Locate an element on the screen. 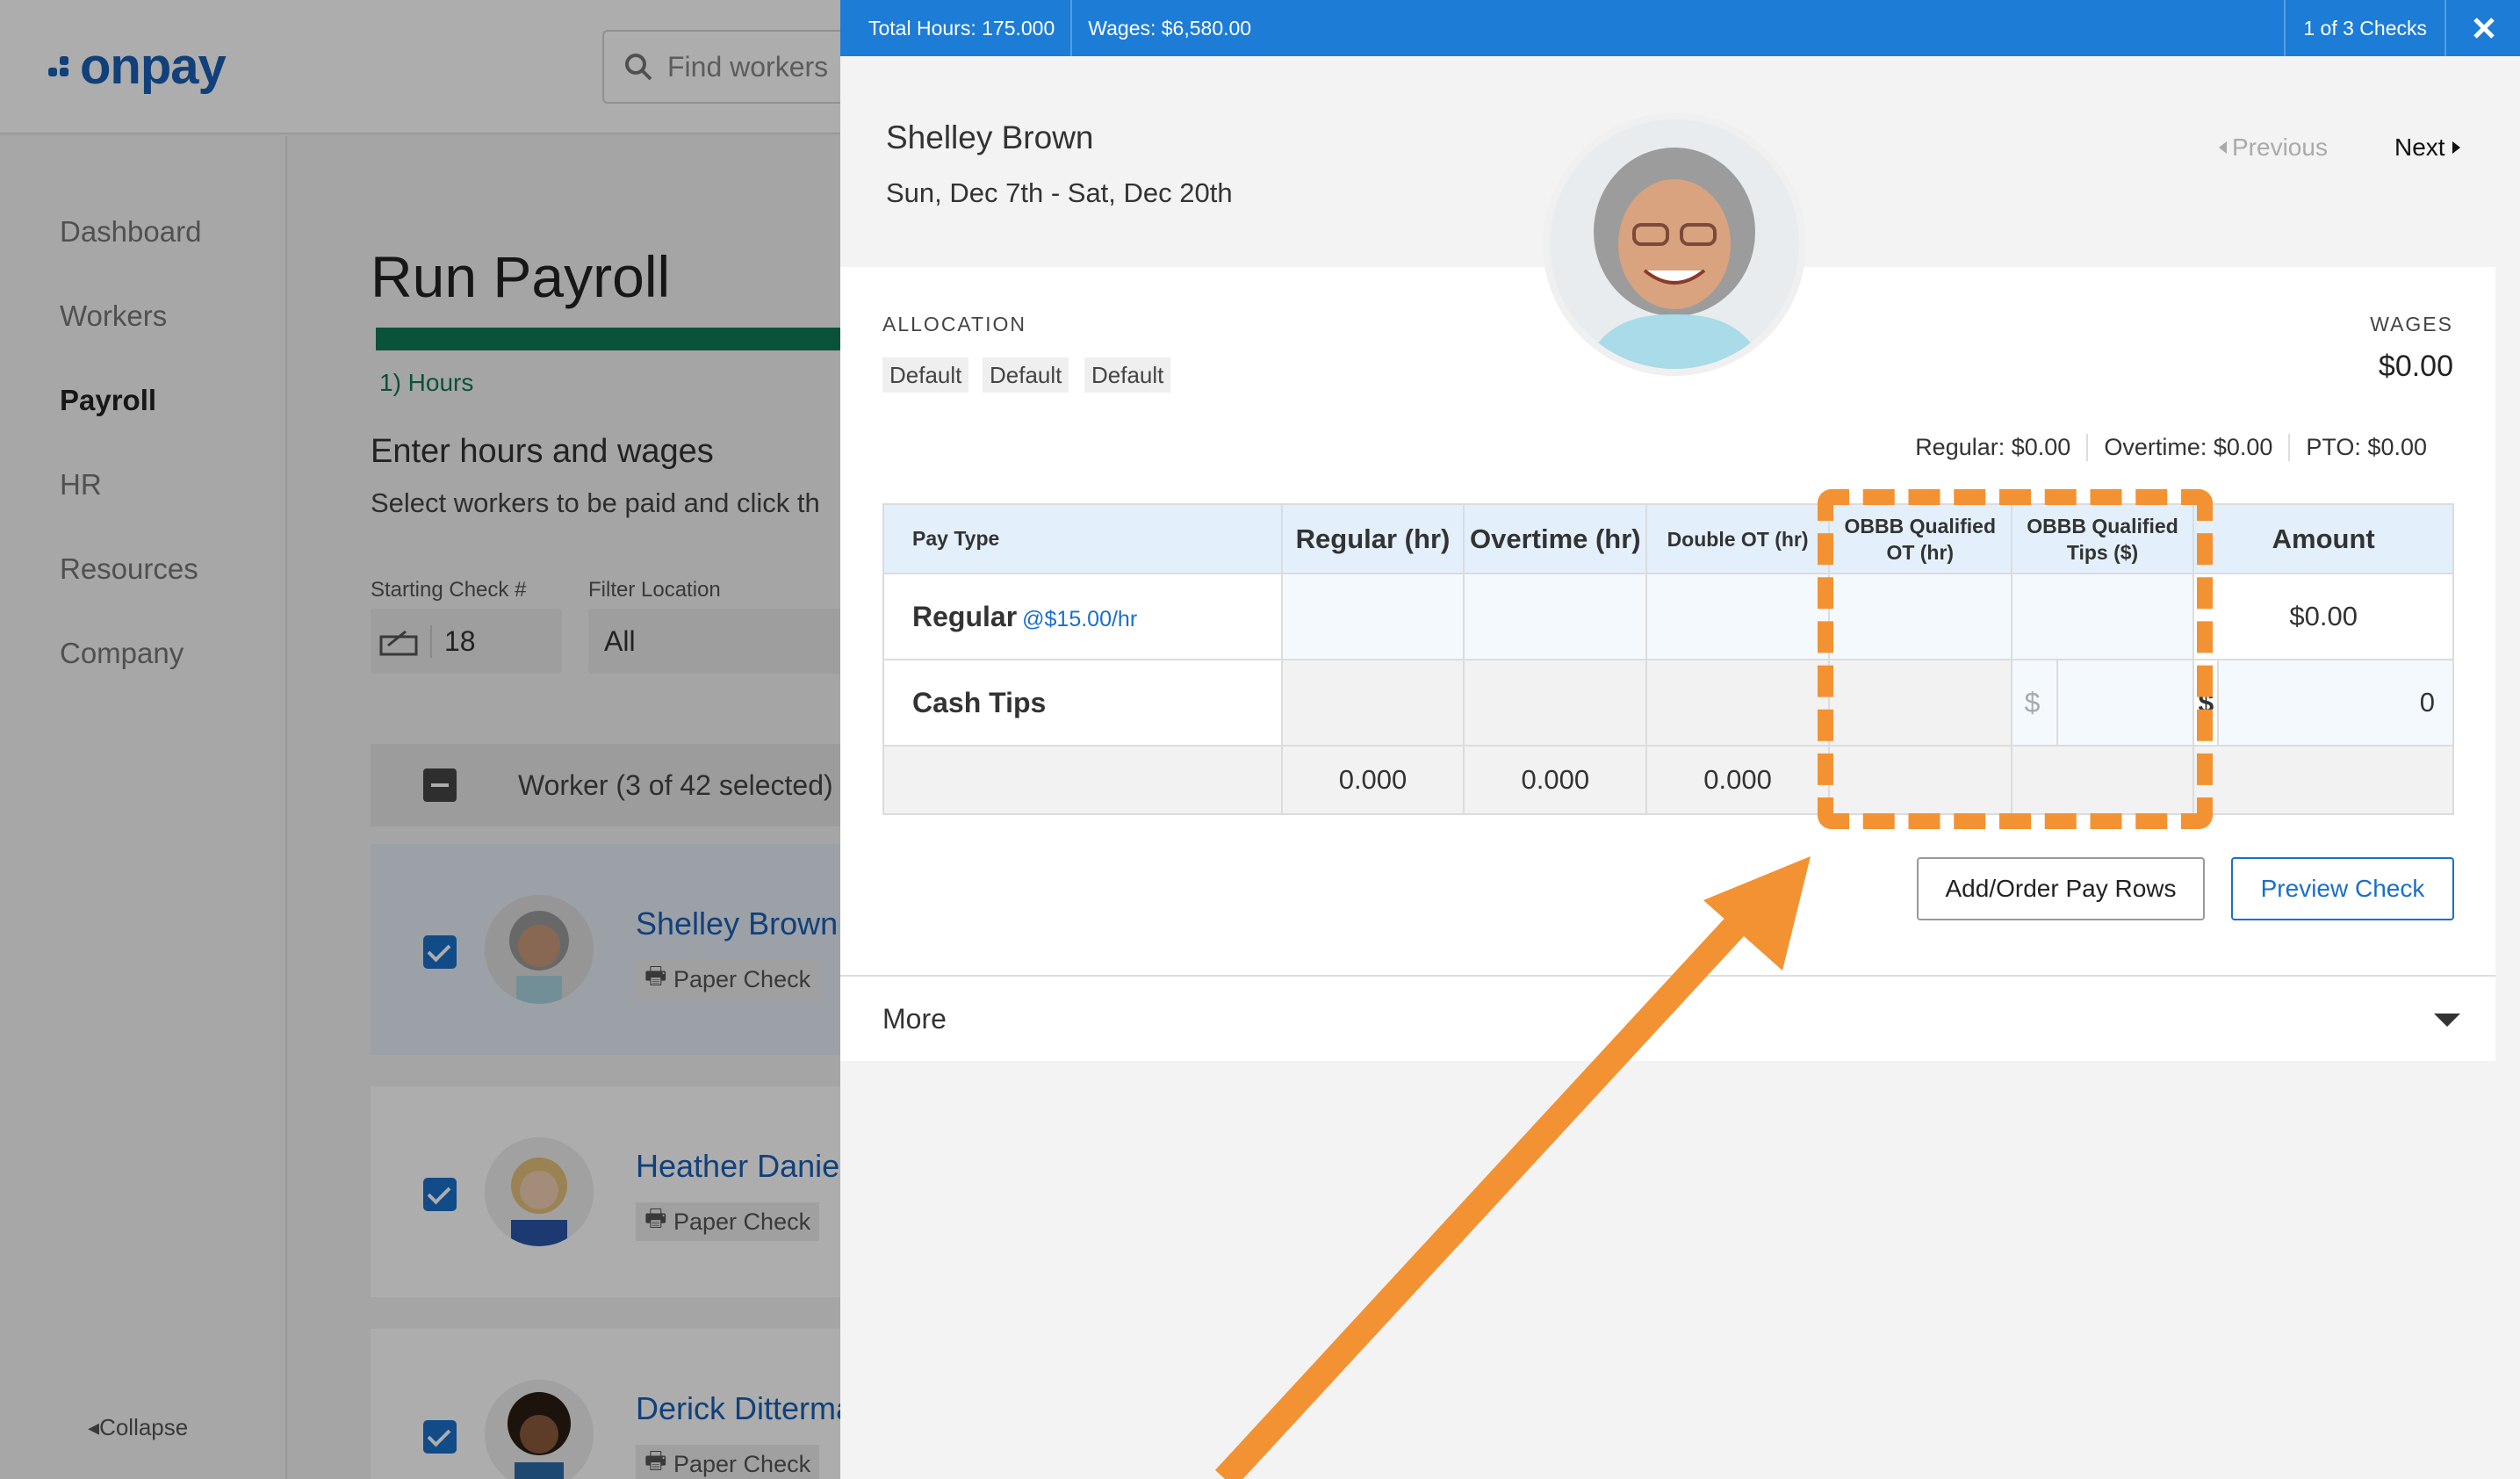 Image resolution: width=2520 pixels, height=1479 pixels. next-button: Next is located at coordinates (2427, 147).